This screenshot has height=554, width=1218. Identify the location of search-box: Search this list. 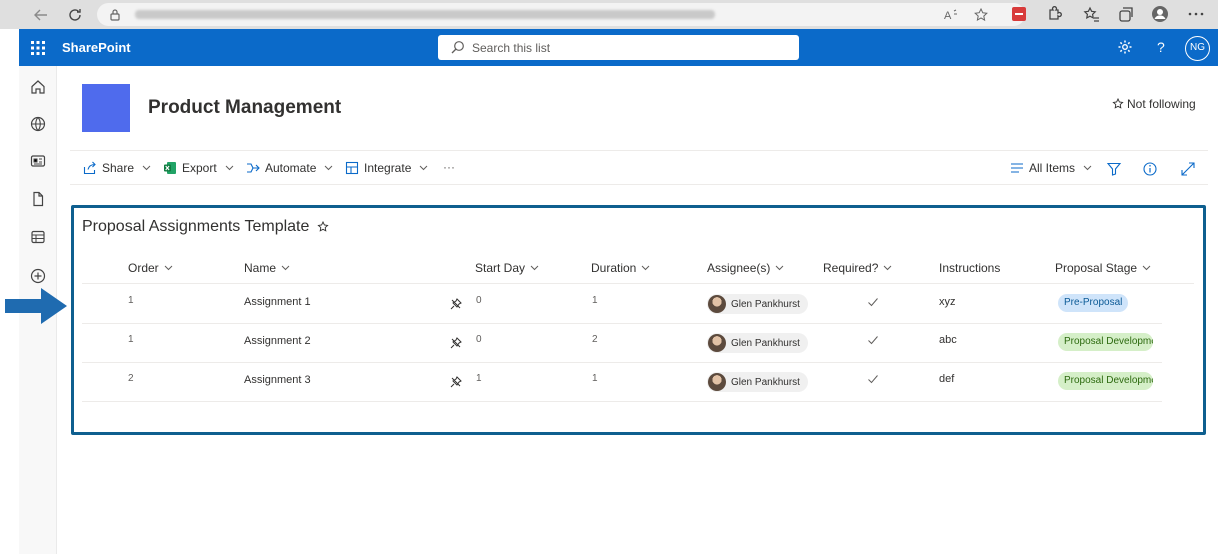
(618, 47).